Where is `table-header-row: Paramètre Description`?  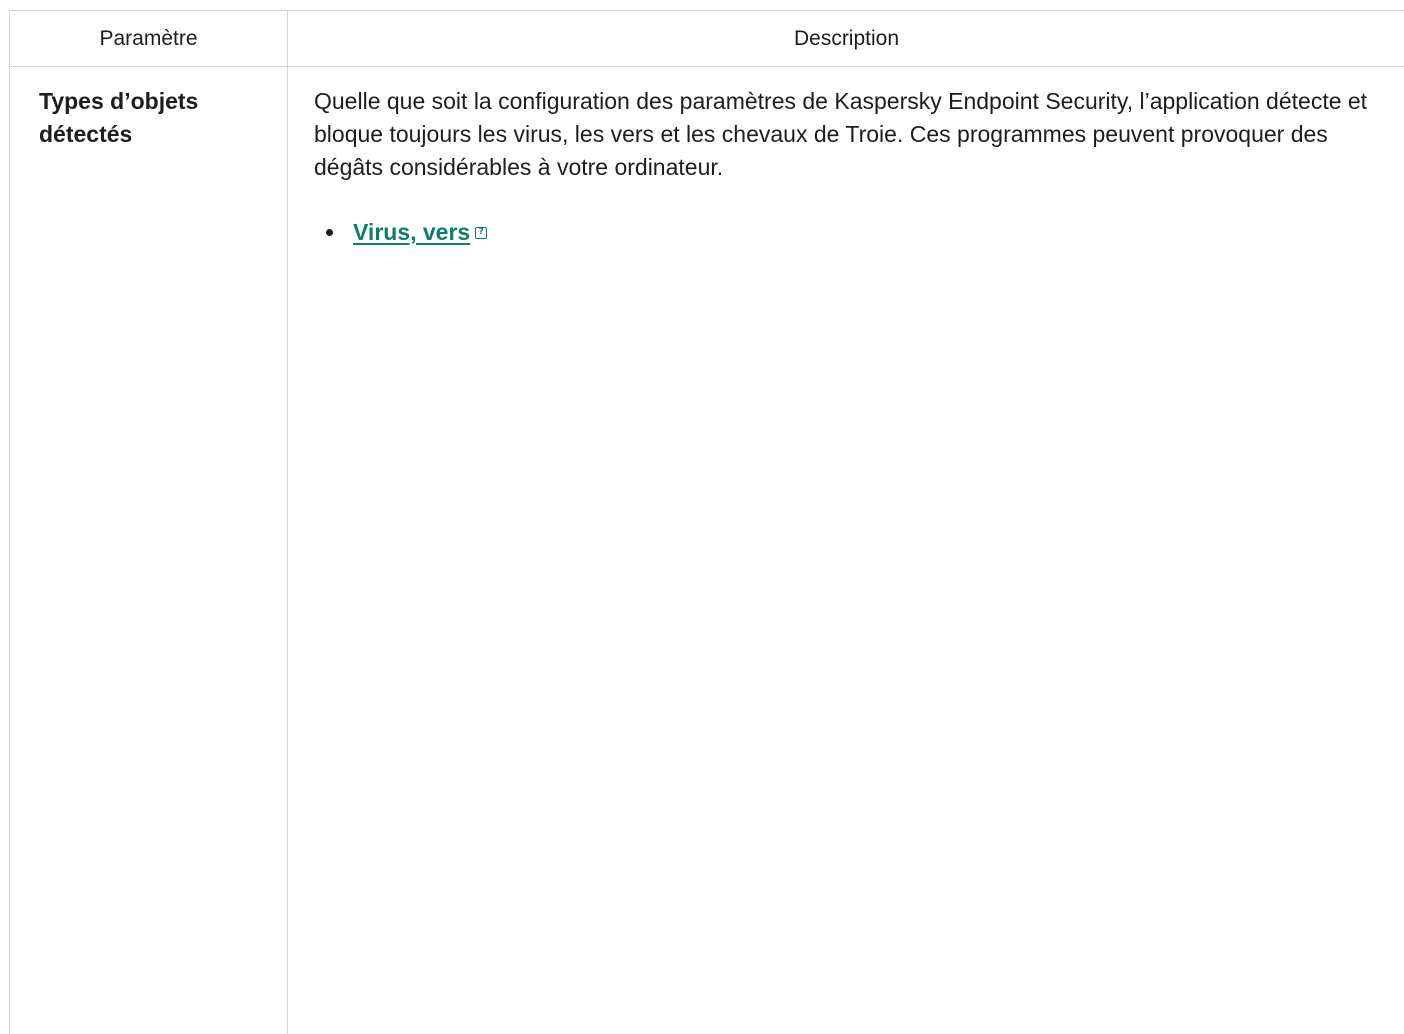
table-header-row: Paramètre Description is located at coordinates (707, 39).